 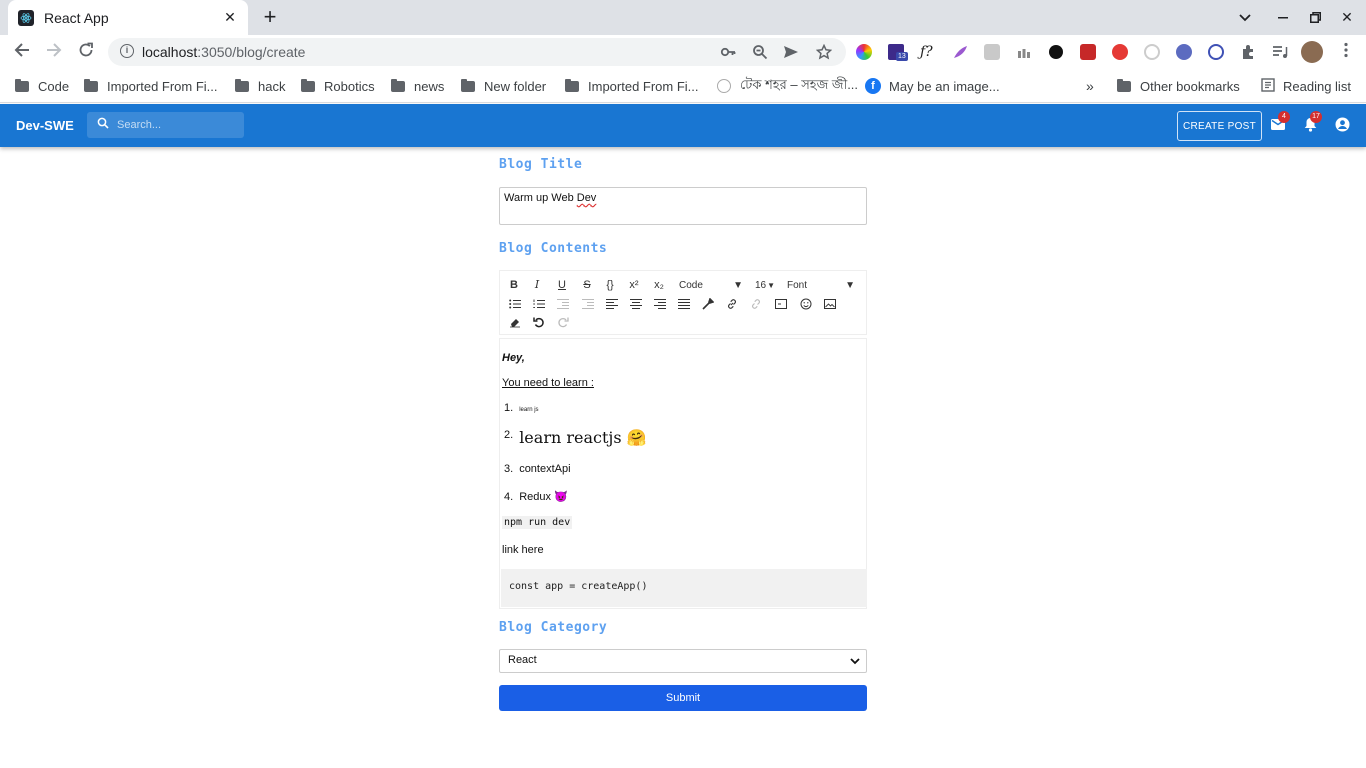 I want to click on reading-list-button: Reading list, so click(x=1306, y=86).